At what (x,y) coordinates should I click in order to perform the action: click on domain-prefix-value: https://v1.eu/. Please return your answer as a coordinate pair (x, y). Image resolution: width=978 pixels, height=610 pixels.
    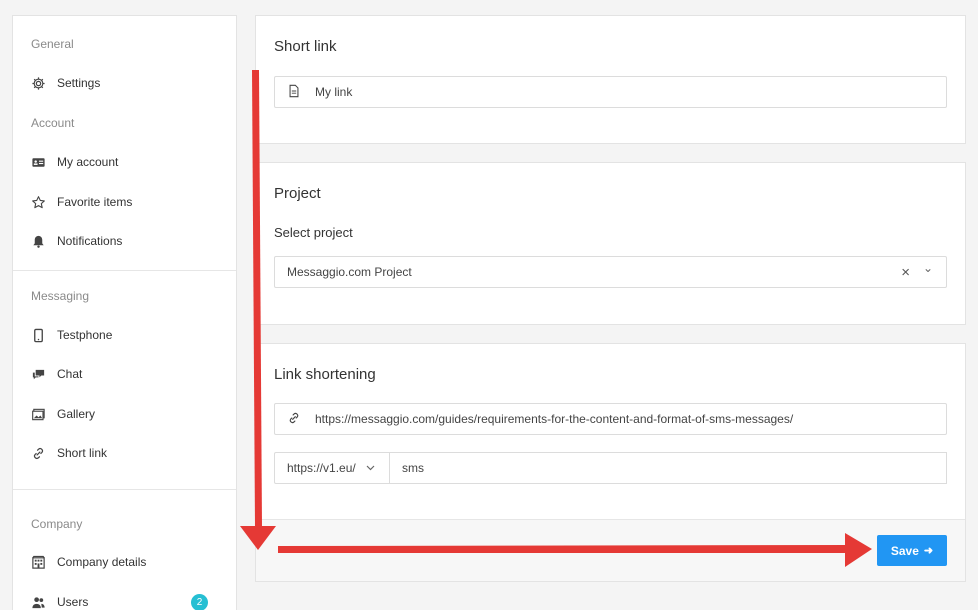
    Looking at the image, I should click on (321, 468).